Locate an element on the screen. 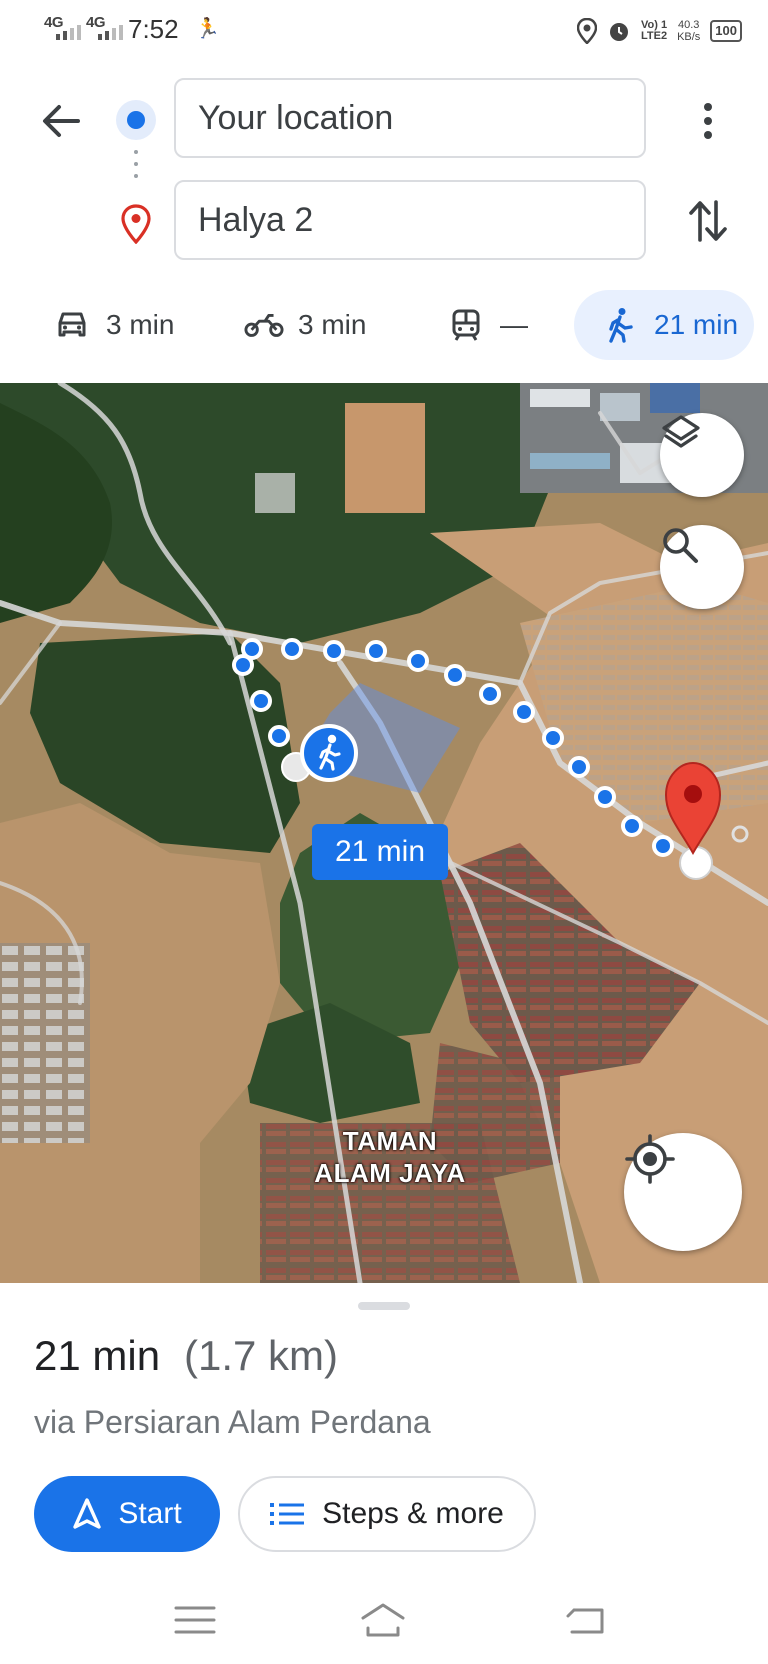 The width and height of the screenshot is (768, 1664). status-icons: Vo) 1 LTE2 40.3 KB/s 100 is located at coordinates (659, 31).